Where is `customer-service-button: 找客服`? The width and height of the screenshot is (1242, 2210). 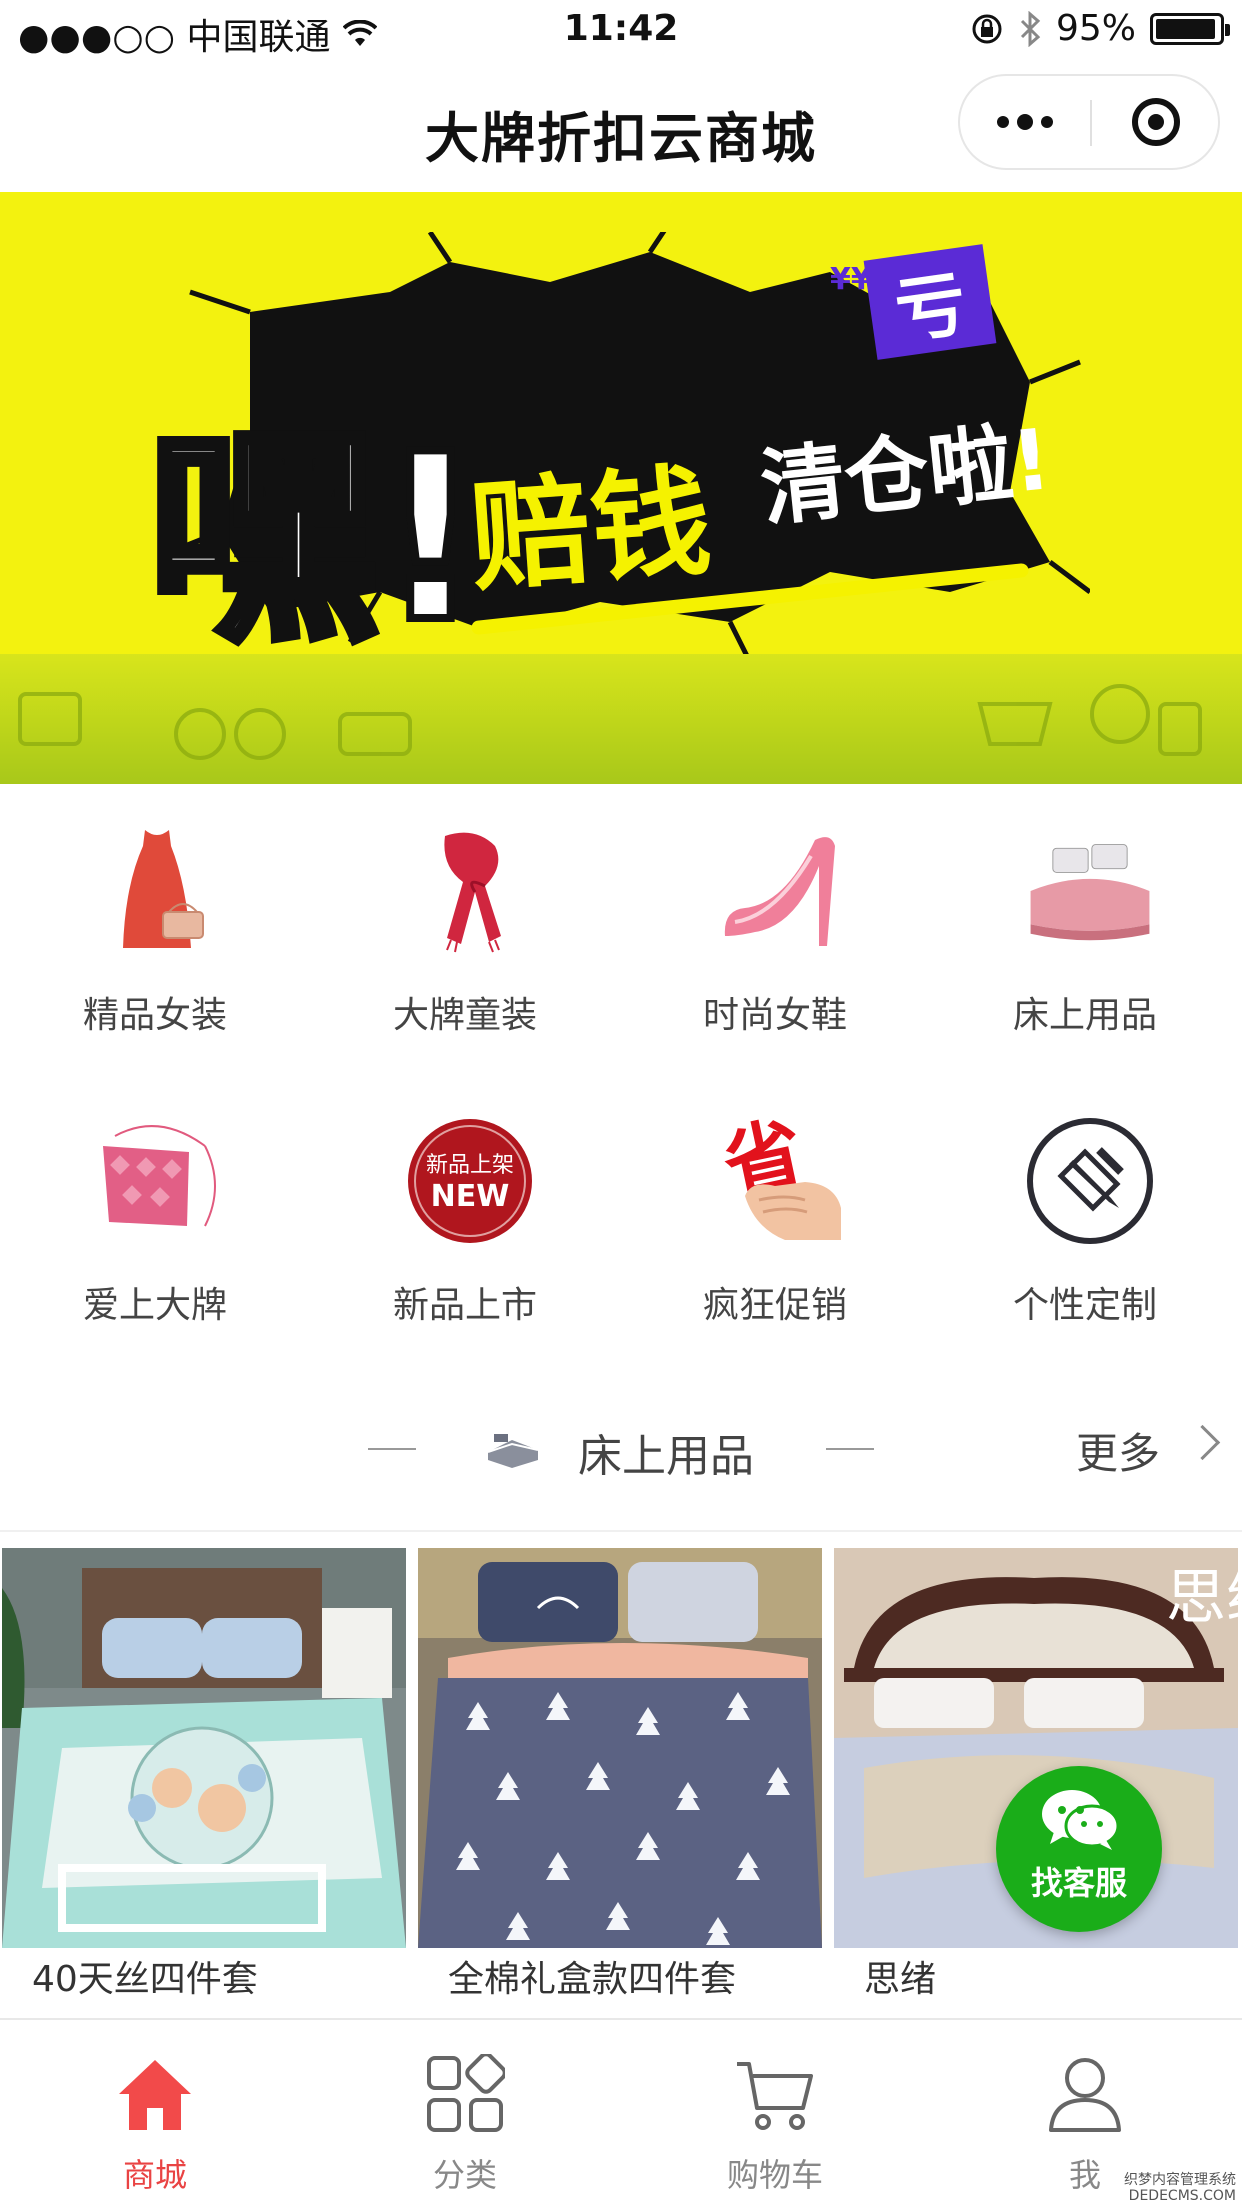
customer-service-button: 找客服 is located at coordinates (1079, 1849).